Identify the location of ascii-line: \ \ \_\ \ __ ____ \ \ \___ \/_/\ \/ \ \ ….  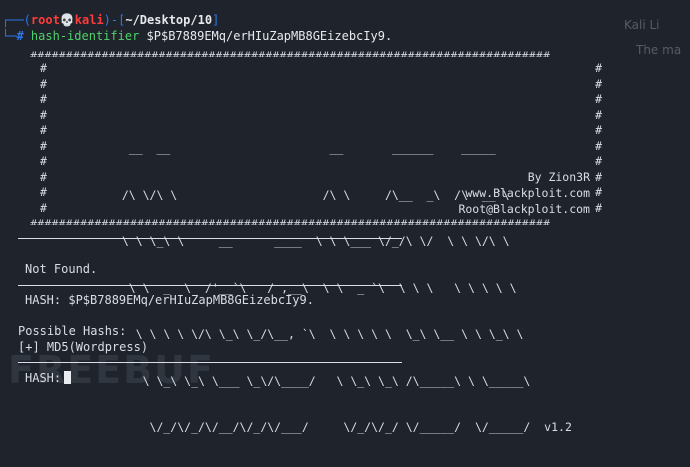
(309, 241).